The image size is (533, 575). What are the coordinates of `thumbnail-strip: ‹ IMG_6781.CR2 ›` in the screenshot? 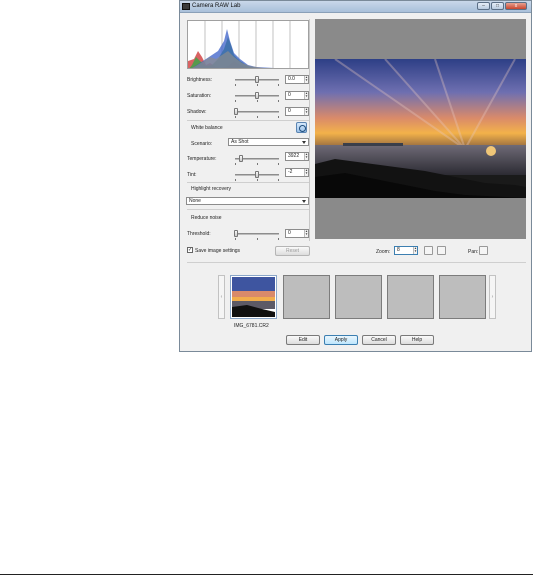 It's located at (357, 299).